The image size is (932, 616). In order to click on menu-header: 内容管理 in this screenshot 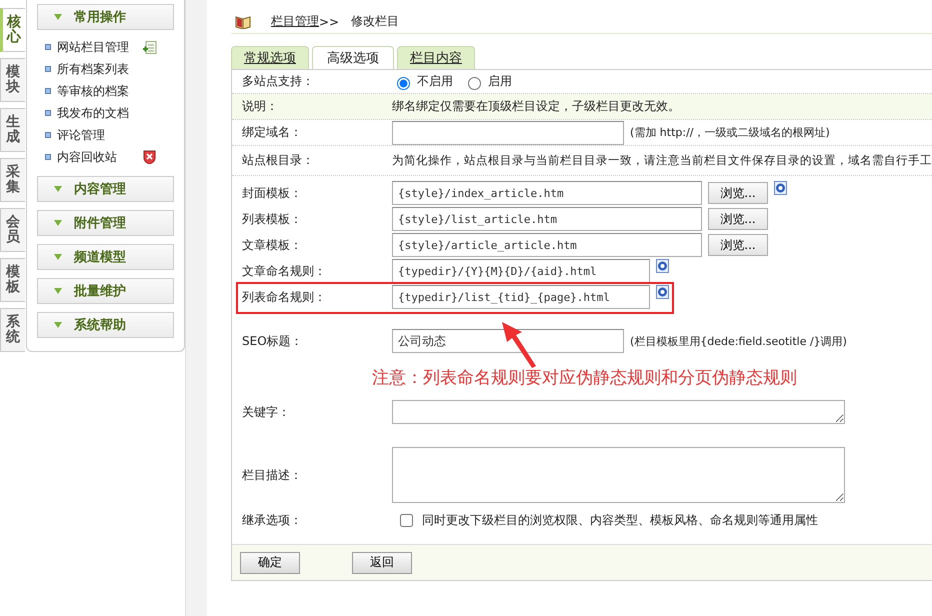, I will do `click(105, 189)`.